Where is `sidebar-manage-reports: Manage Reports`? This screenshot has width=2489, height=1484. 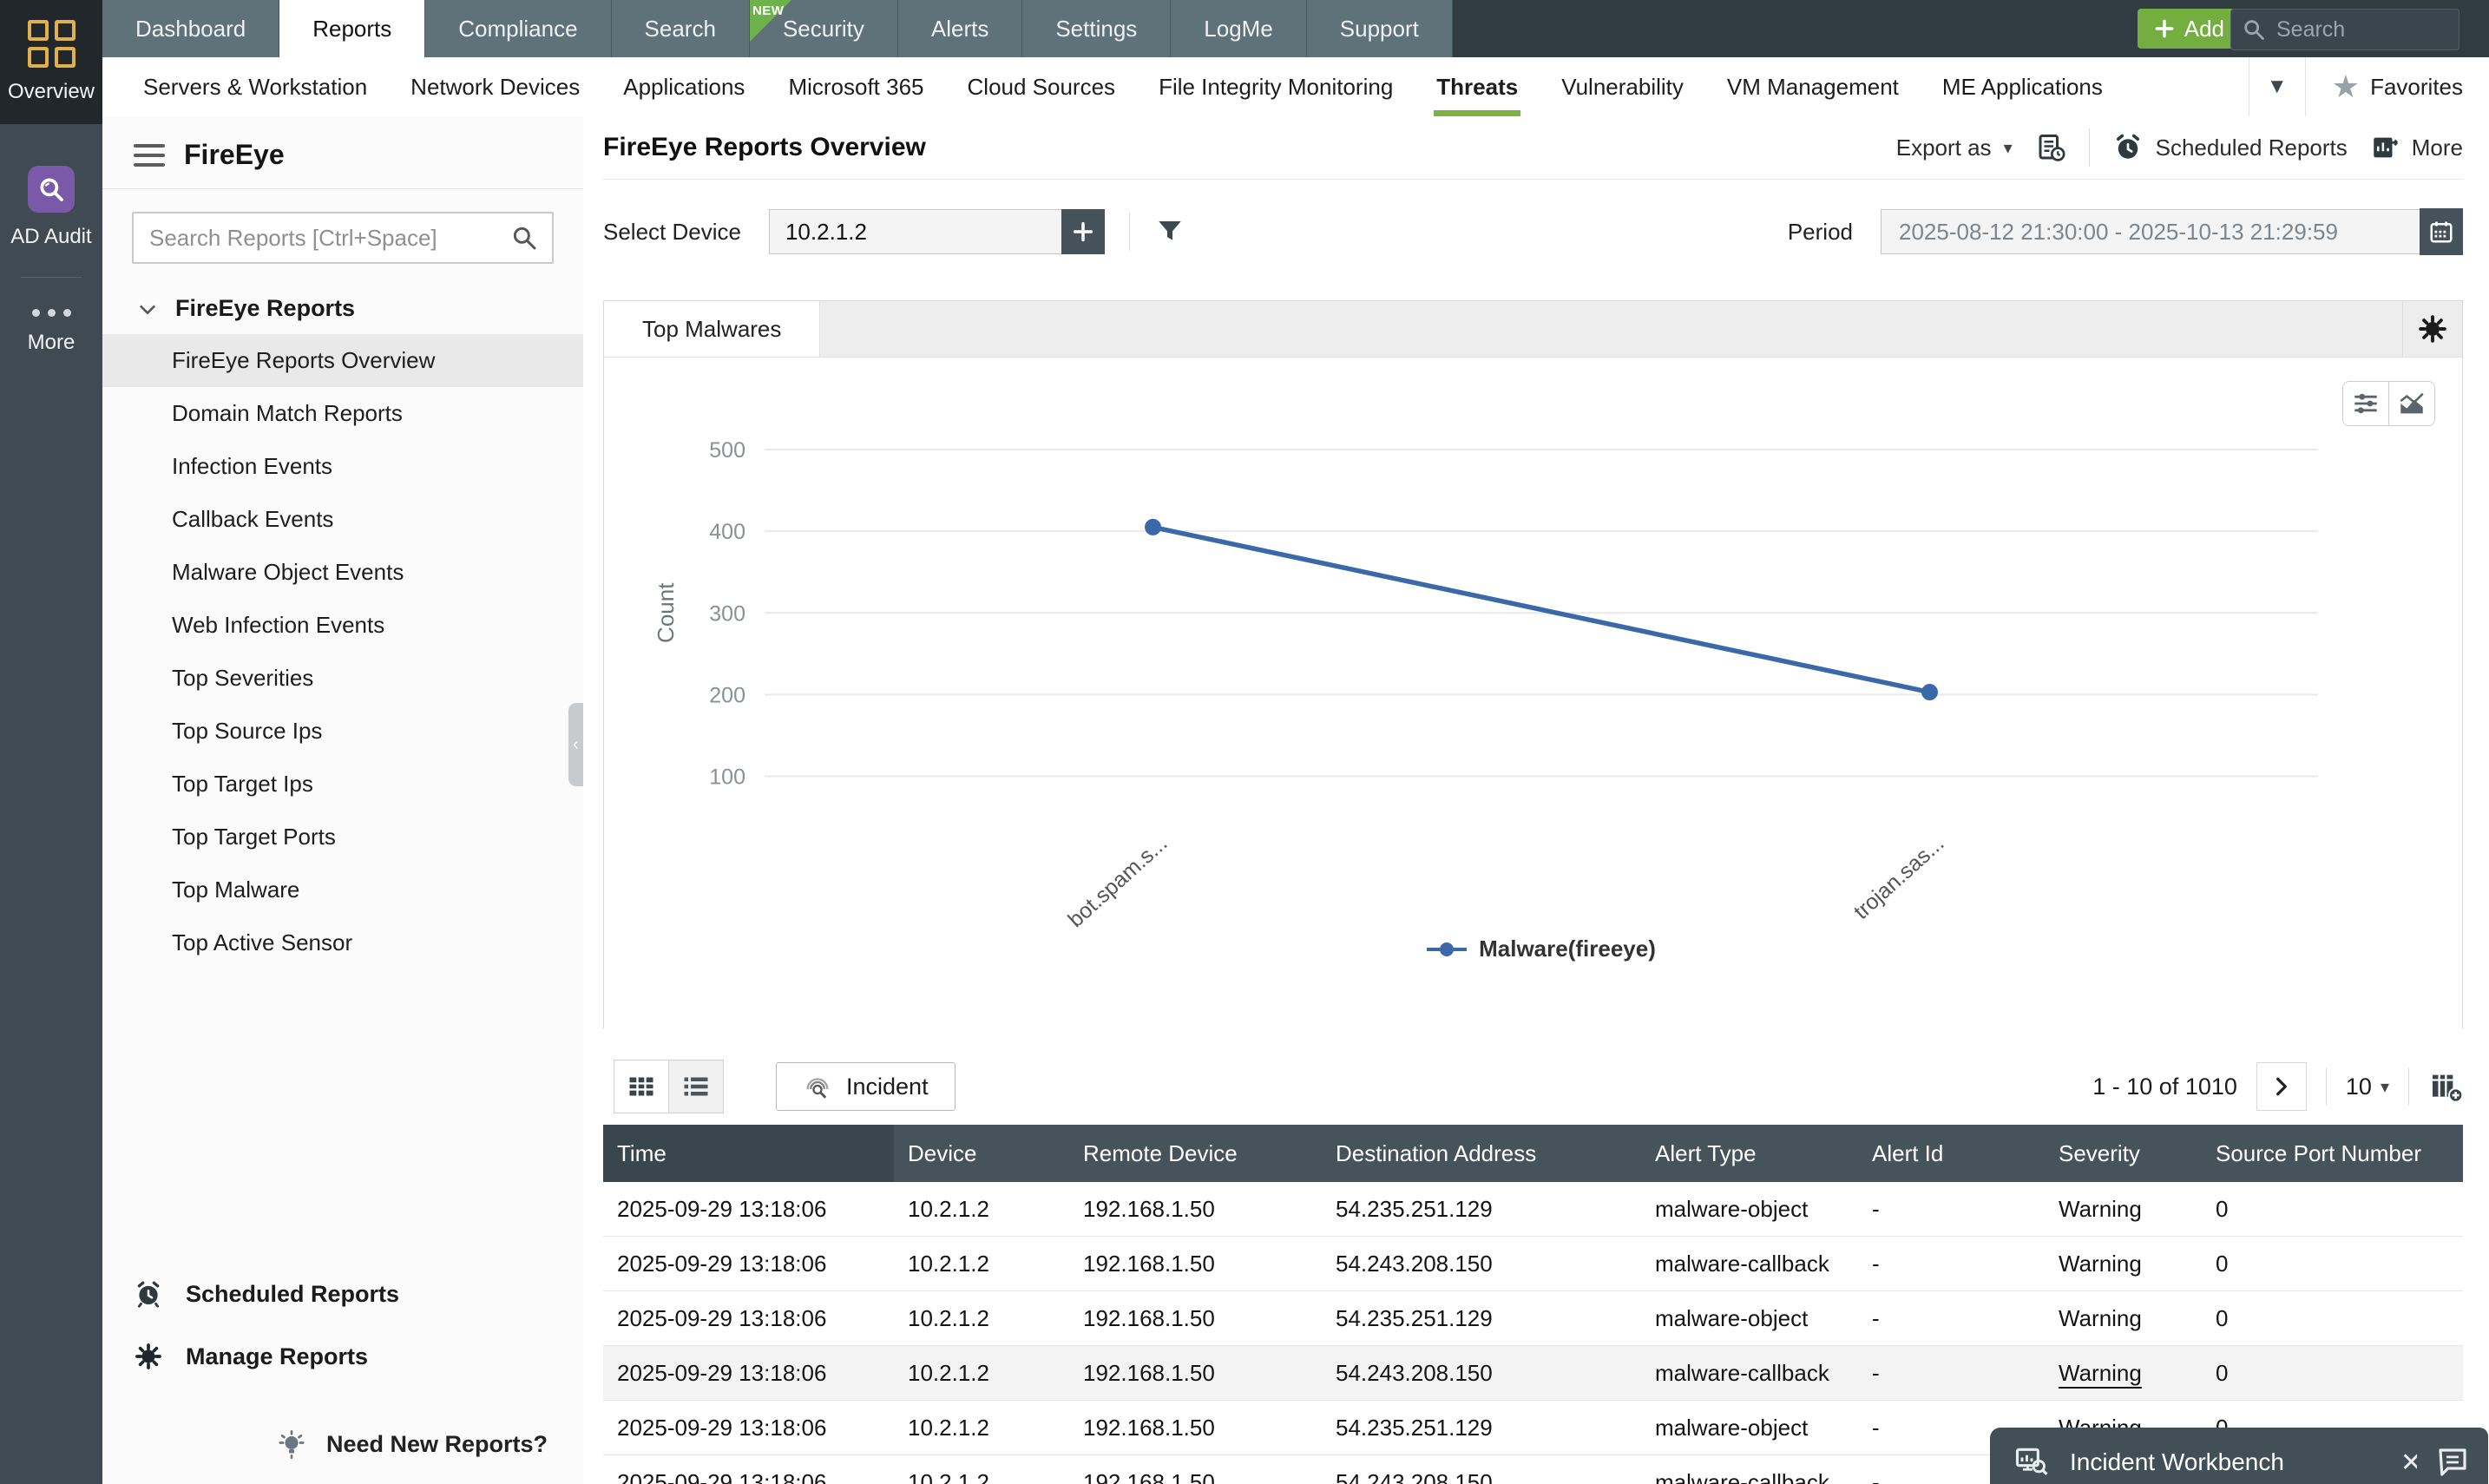
sidebar-manage-reports: Manage Reports is located at coordinates (235, 1356).